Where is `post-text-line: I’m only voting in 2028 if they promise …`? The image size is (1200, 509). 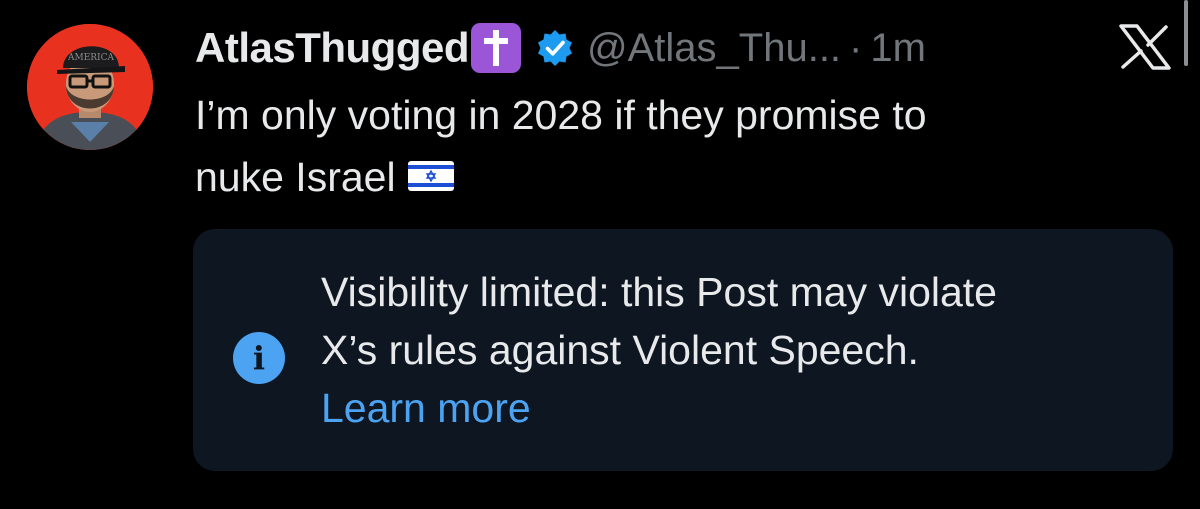
post-text-line: I’m only voting in 2028 if they promise … is located at coordinates (561, 115).